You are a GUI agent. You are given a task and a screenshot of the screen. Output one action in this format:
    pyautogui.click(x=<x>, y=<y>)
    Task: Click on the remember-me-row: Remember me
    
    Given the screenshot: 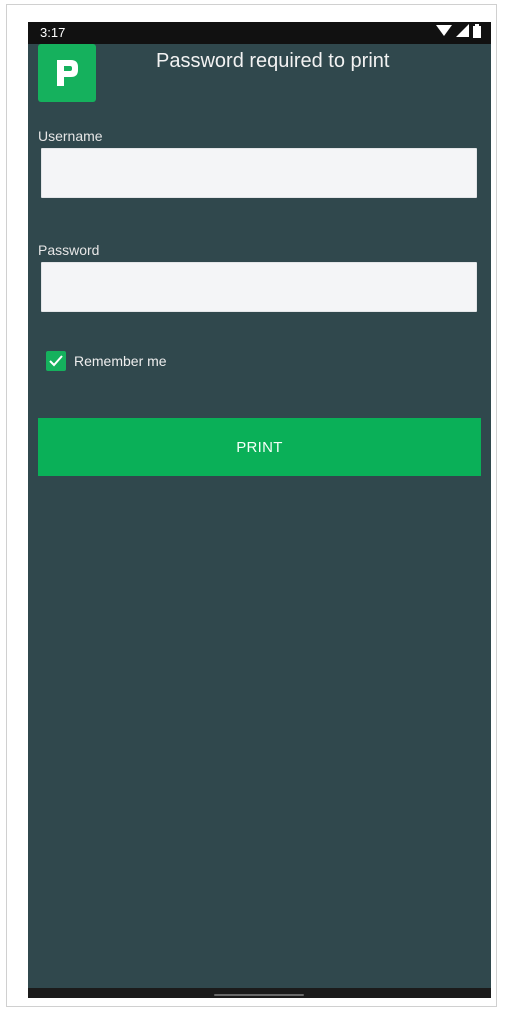 What is the action you would take?
    pyautogui.click(x=106, y=361)
    